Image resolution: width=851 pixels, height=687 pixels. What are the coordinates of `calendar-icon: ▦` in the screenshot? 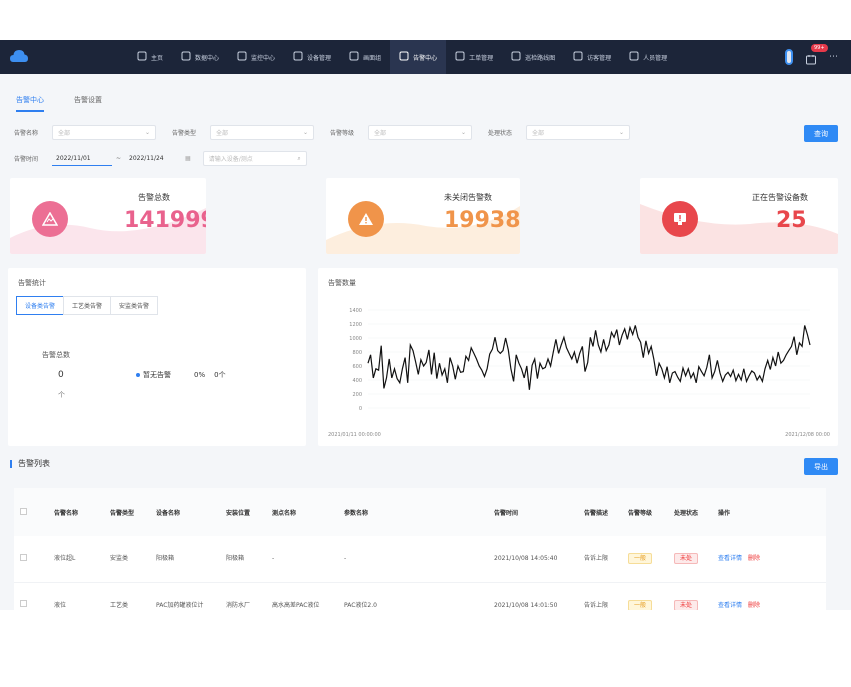 It's located at (188, 158).